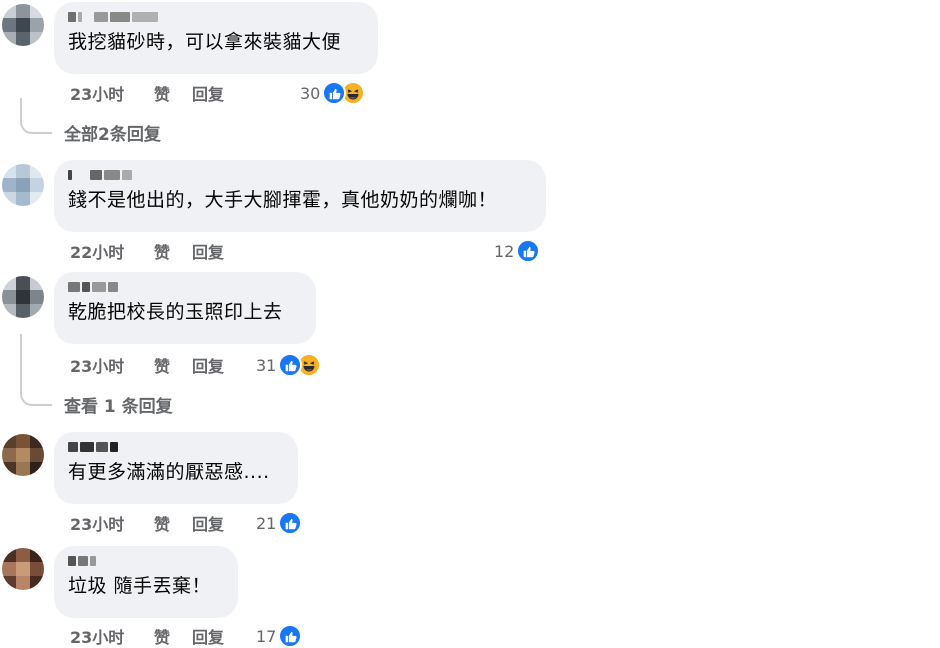  Describe the element at coordinates (333, 93) in the screenshot. I see `reaction-summary: 30` at that location.